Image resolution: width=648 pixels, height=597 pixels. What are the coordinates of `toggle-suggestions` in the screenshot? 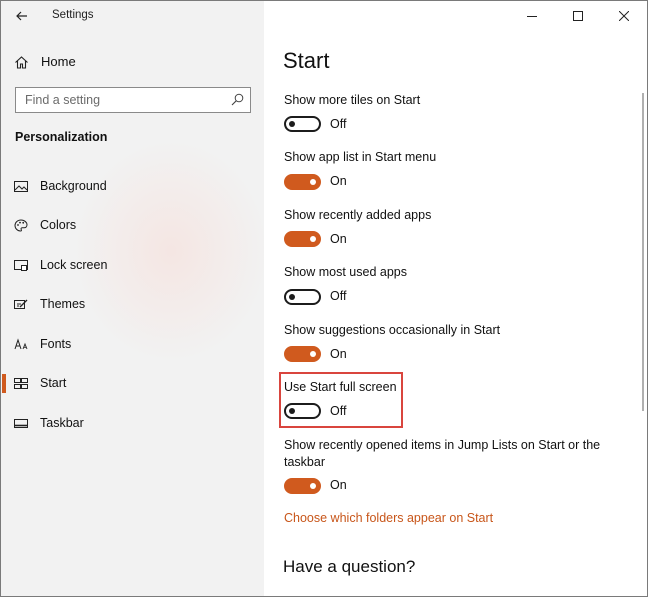 It's located at (302, 354).